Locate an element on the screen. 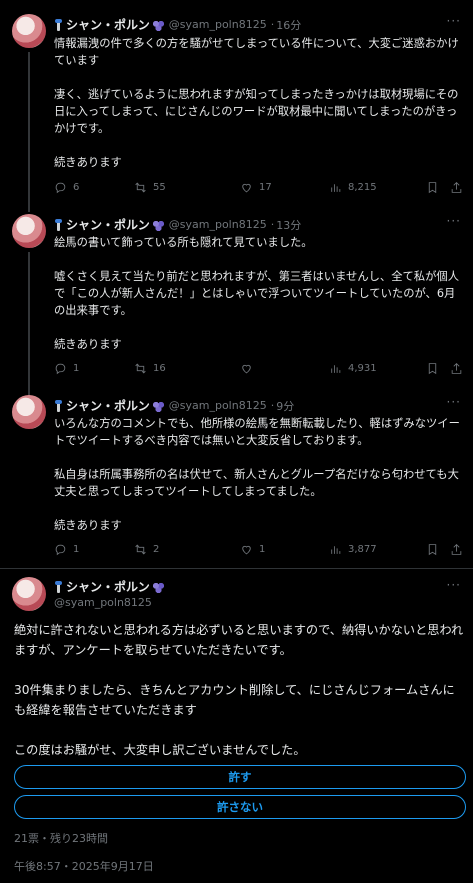 The height and width of the screenshot is (883, 473). like-button: 17 is located at coordinates (256, 187).